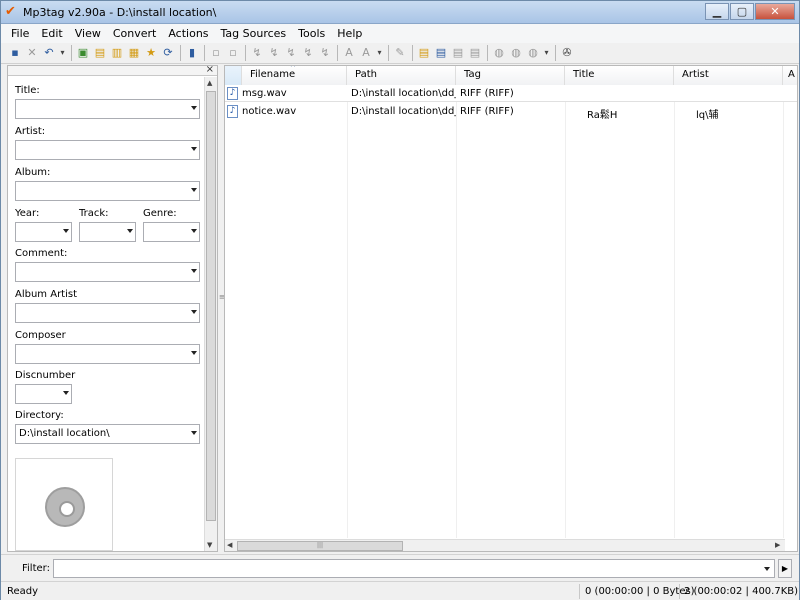 The image size is (800, 600). Describe the element at coordinates (107, 191) in the screenshot. I see `album-combobox` at that location.